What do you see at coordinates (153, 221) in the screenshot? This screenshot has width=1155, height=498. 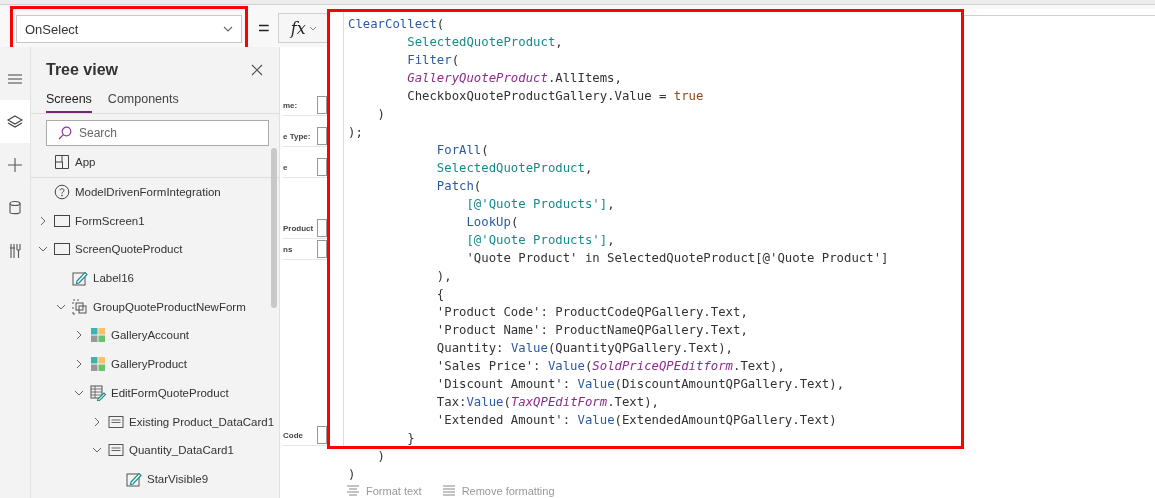 I see `tree-item: FormScreen1` at bounding box center [153, 221].